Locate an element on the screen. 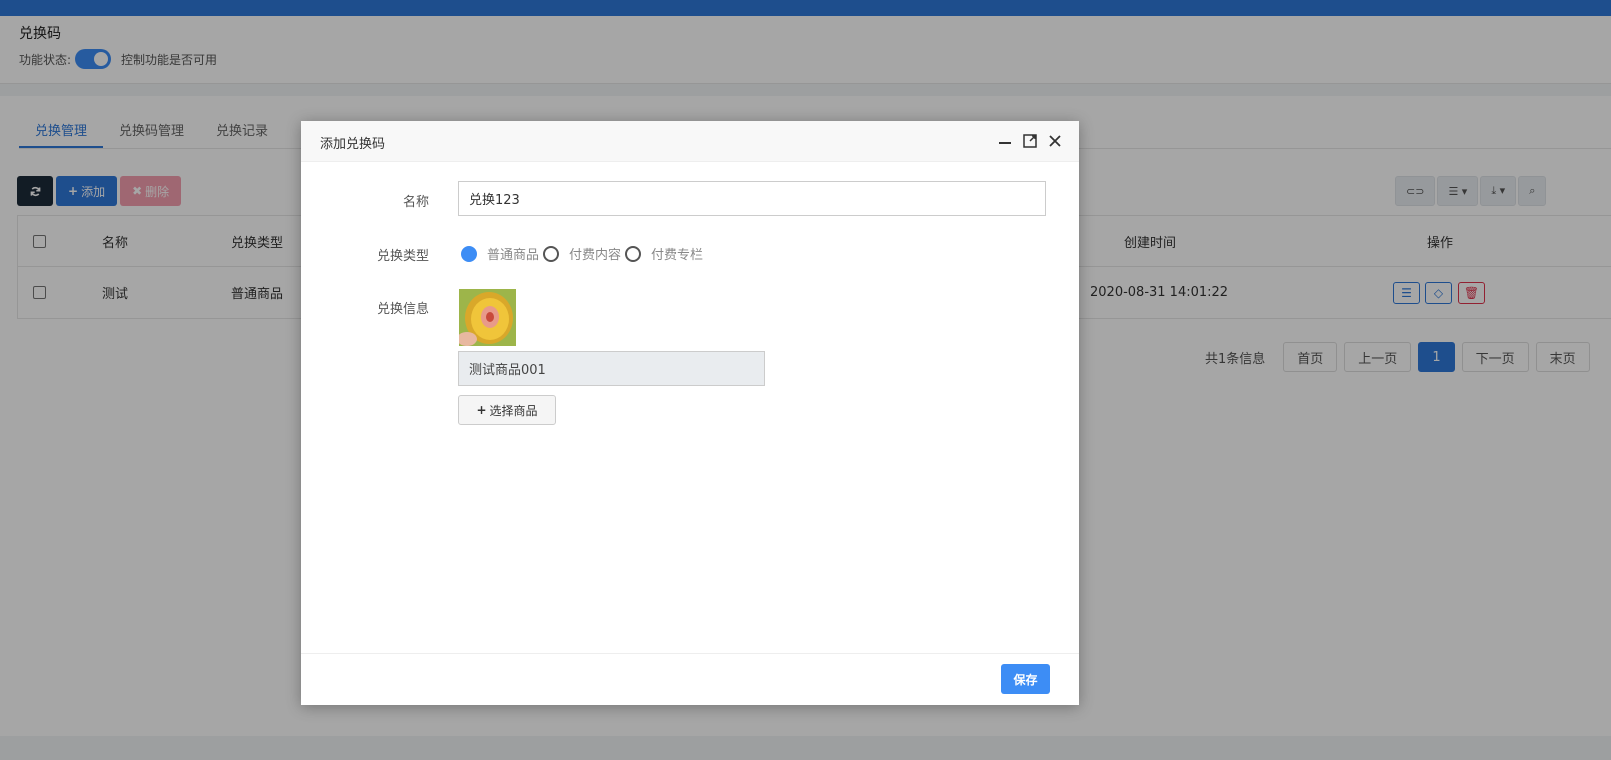 This screenshot has height=760, width=1611. name-input: 兑换123 is located at coordinates (752, 198).